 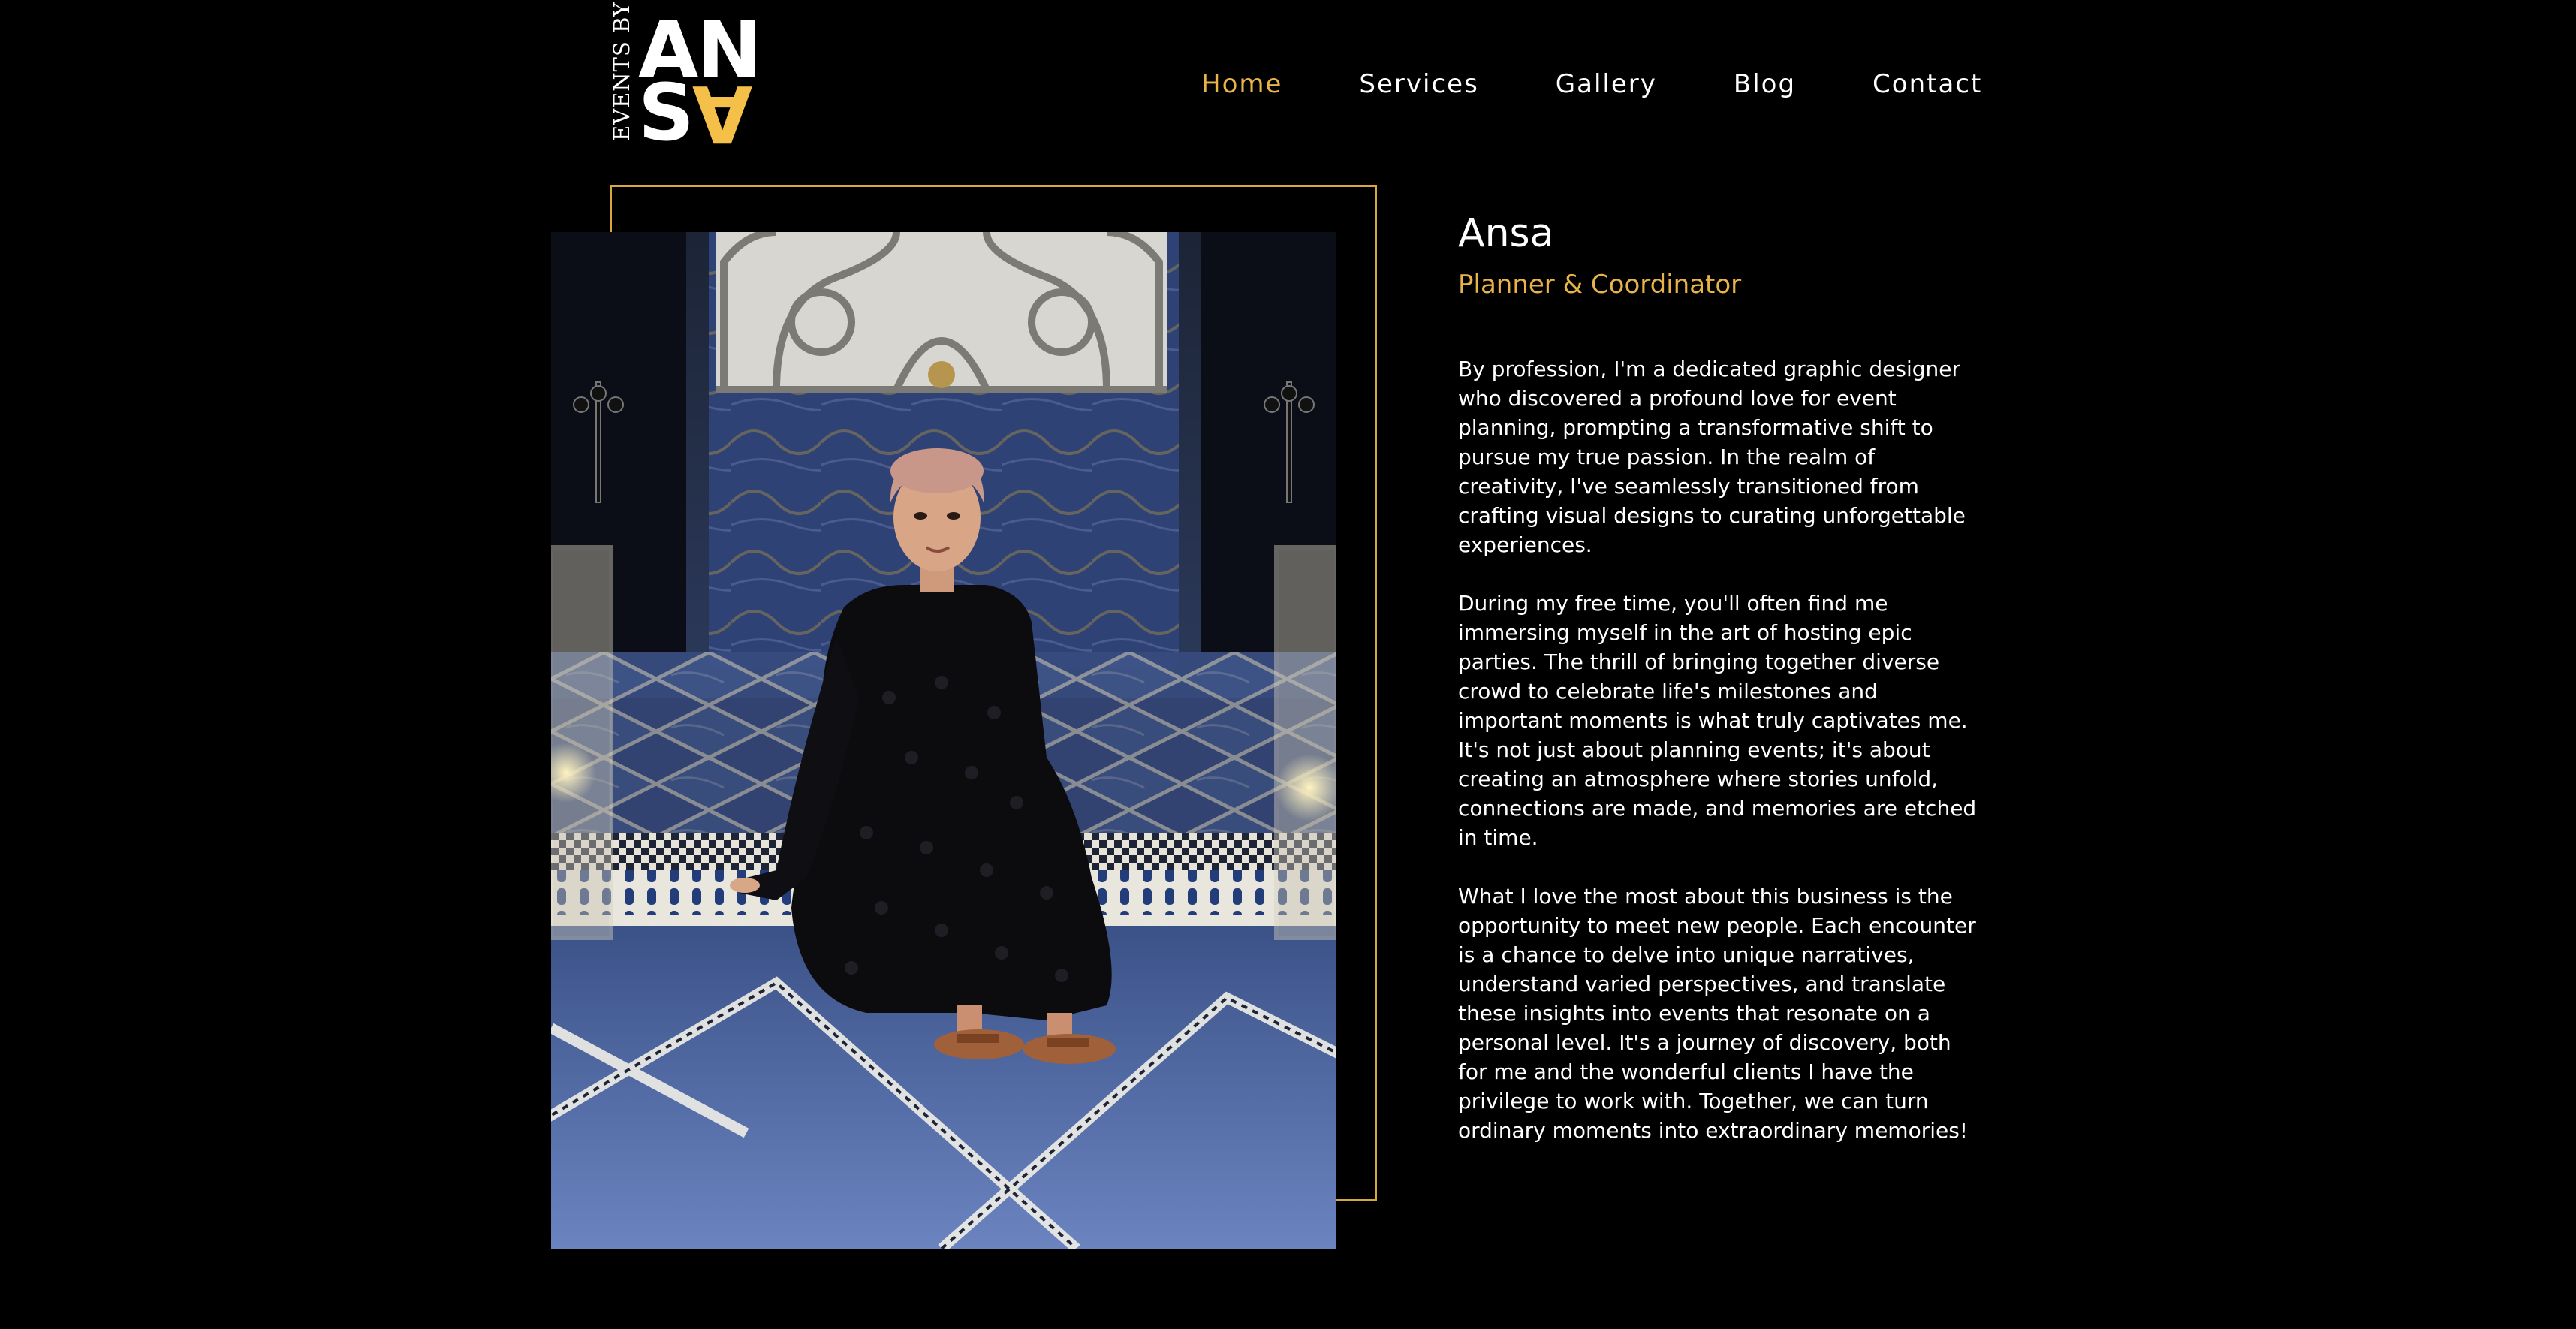 I want to click on logo-bottom-letters: SA, so click(x=694, y=113).